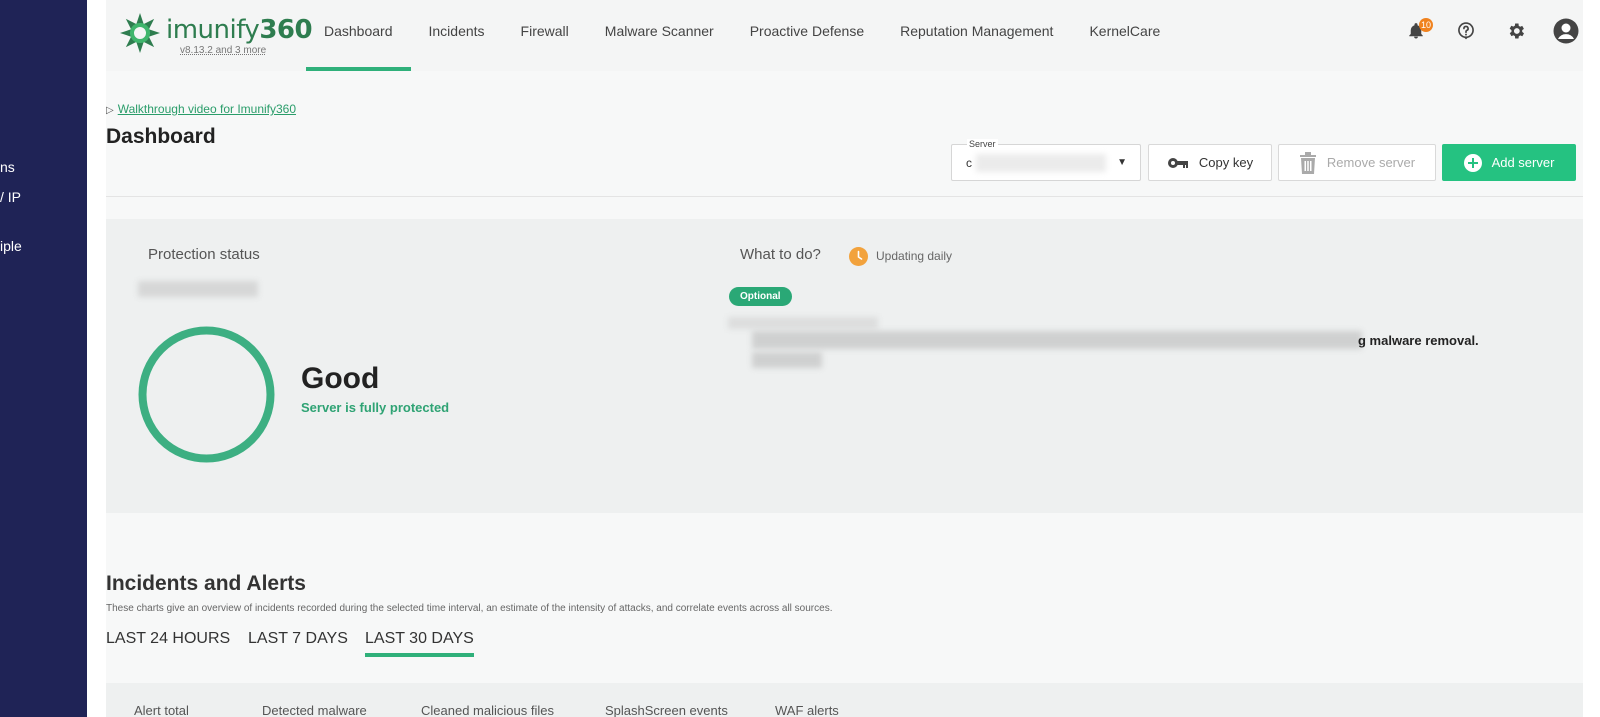 The width and height of the screenshot is (1600, 717). What do you see at coordinates (375, 407) in the screenshot?
I see `protection-status-subtitle: Server is fully protected` at bounding box center [375, 407].